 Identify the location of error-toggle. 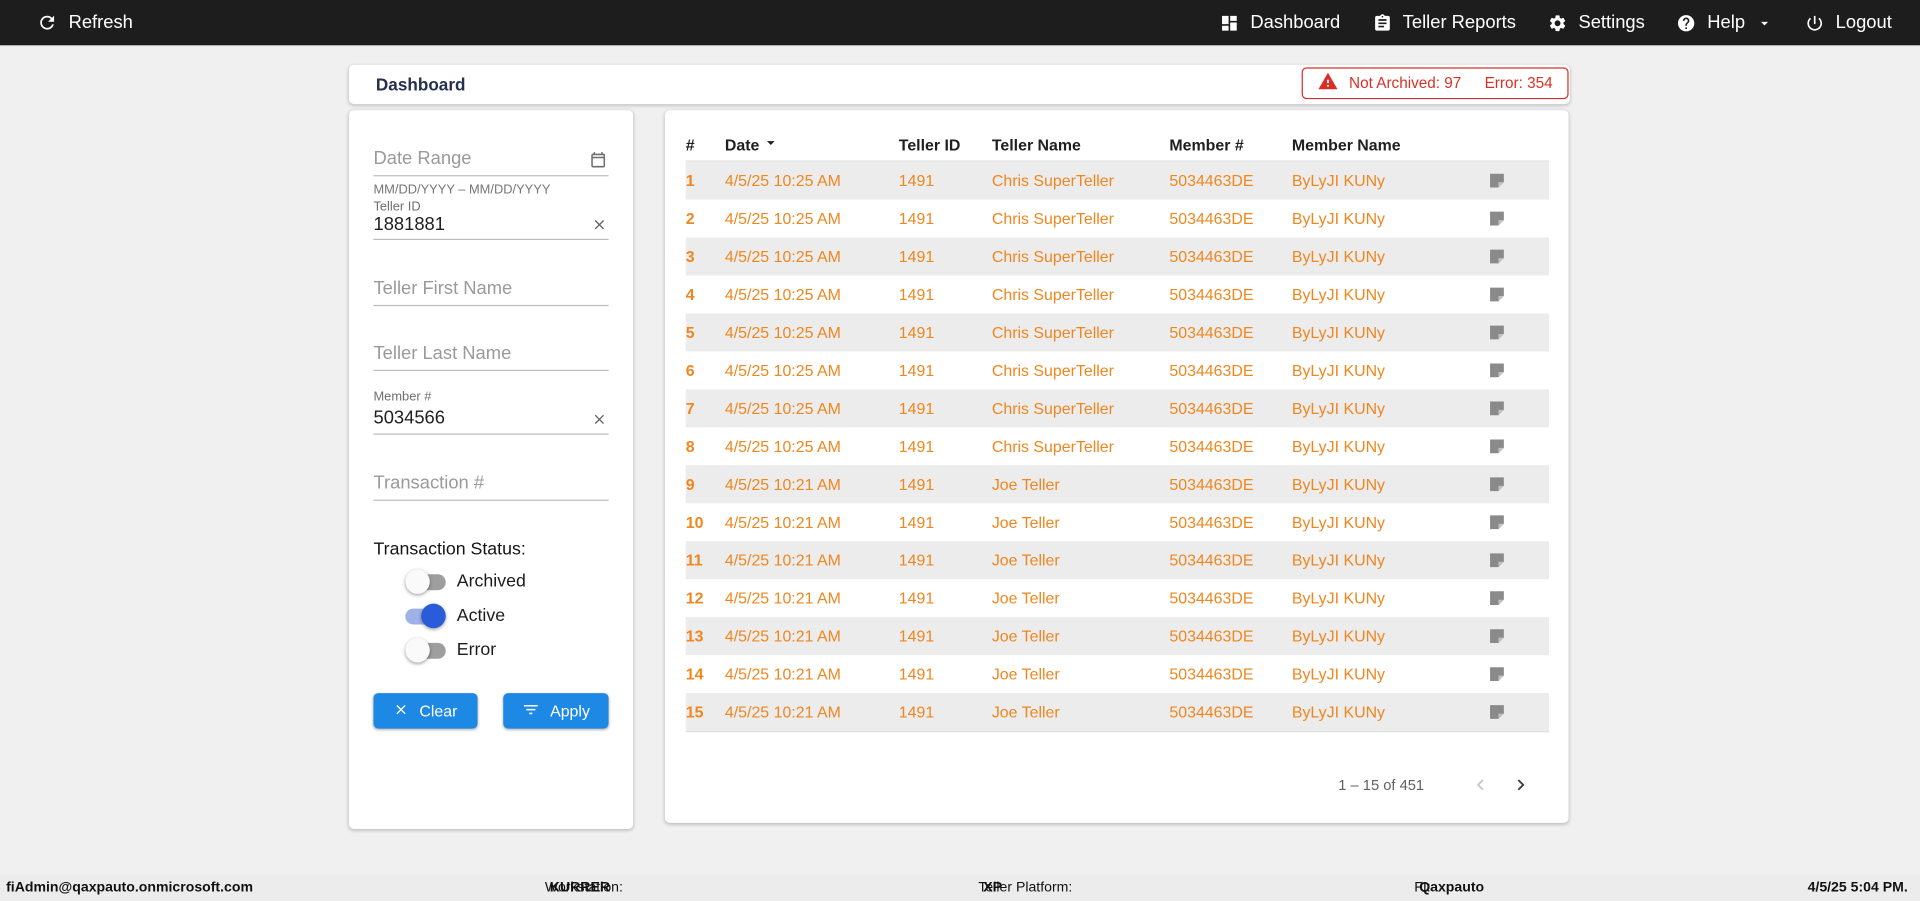
(425, 650).